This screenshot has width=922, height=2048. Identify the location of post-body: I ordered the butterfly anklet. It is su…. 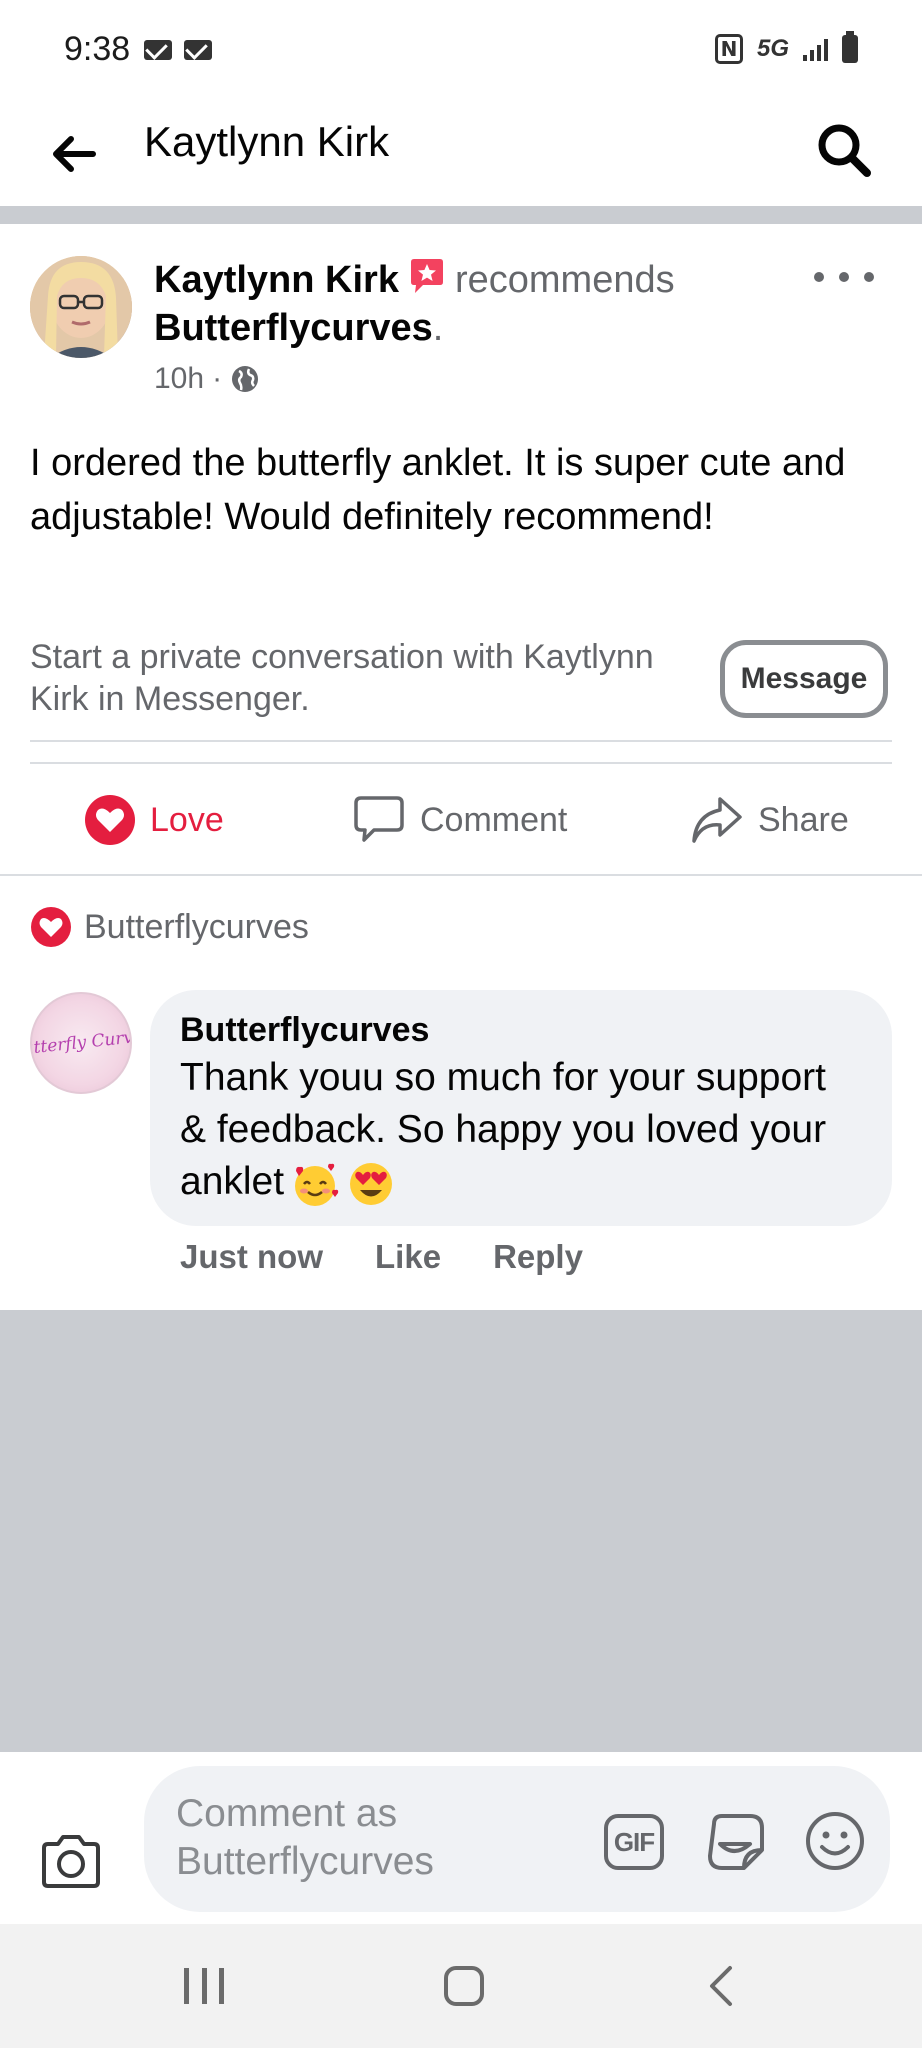
(438, 490).